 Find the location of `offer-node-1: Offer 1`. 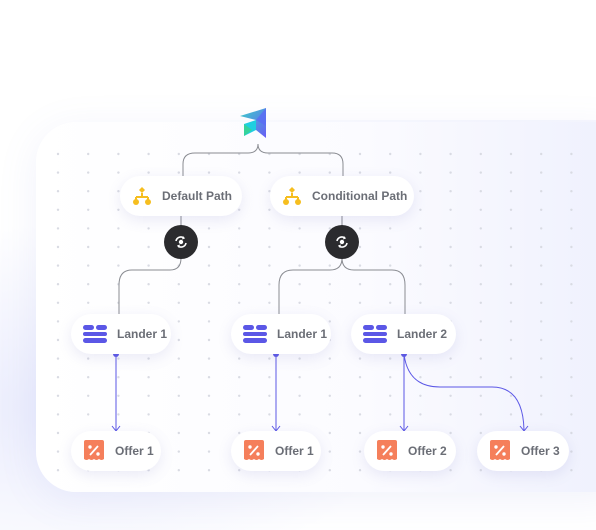

offer-node-1: Offer 1 is located at coordinates (116, 451).